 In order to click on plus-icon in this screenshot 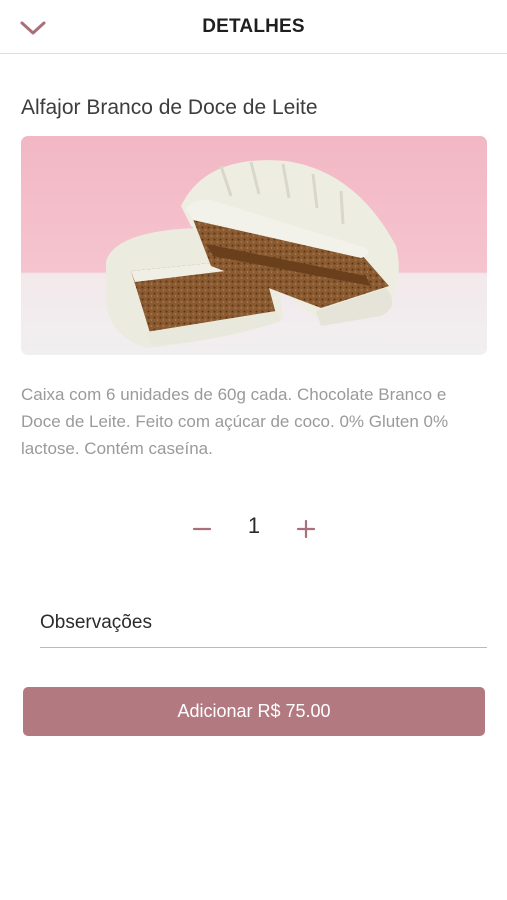, I will do `click(306, 529)`.